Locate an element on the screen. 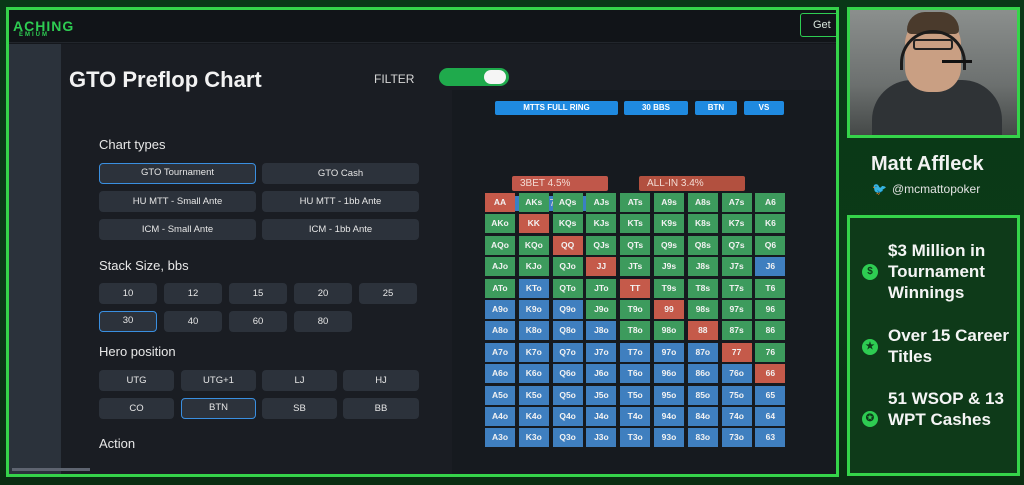 The width and height of the screenshot is (1024, 485). hand-cell: Q8o is located at coordinates (567, 331).